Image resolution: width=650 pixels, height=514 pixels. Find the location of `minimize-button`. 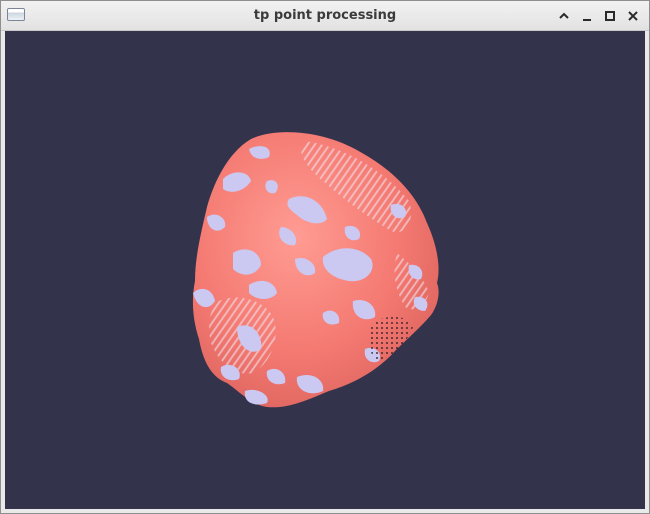

minimize-button is located at coordinates (586, 15).